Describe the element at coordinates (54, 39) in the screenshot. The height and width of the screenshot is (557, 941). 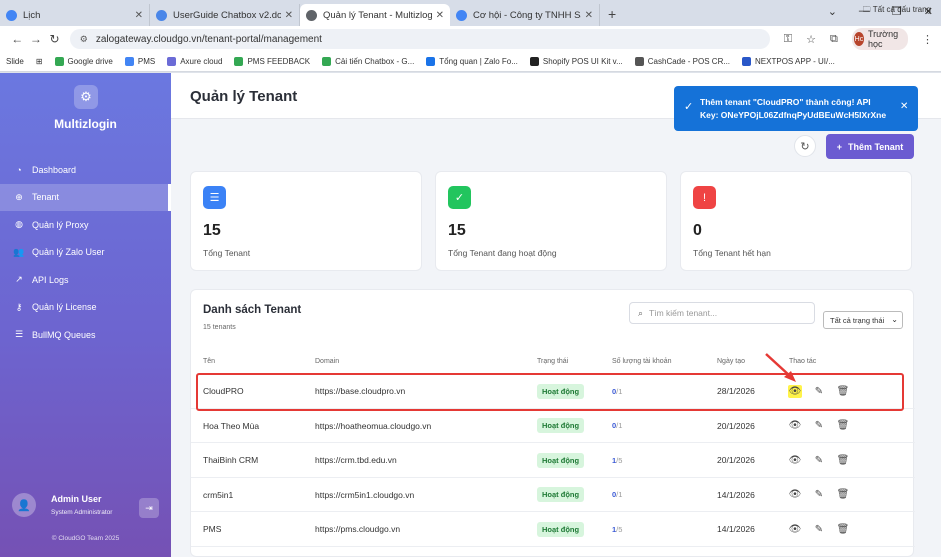
I see `reload-icon: ↻` at that location.